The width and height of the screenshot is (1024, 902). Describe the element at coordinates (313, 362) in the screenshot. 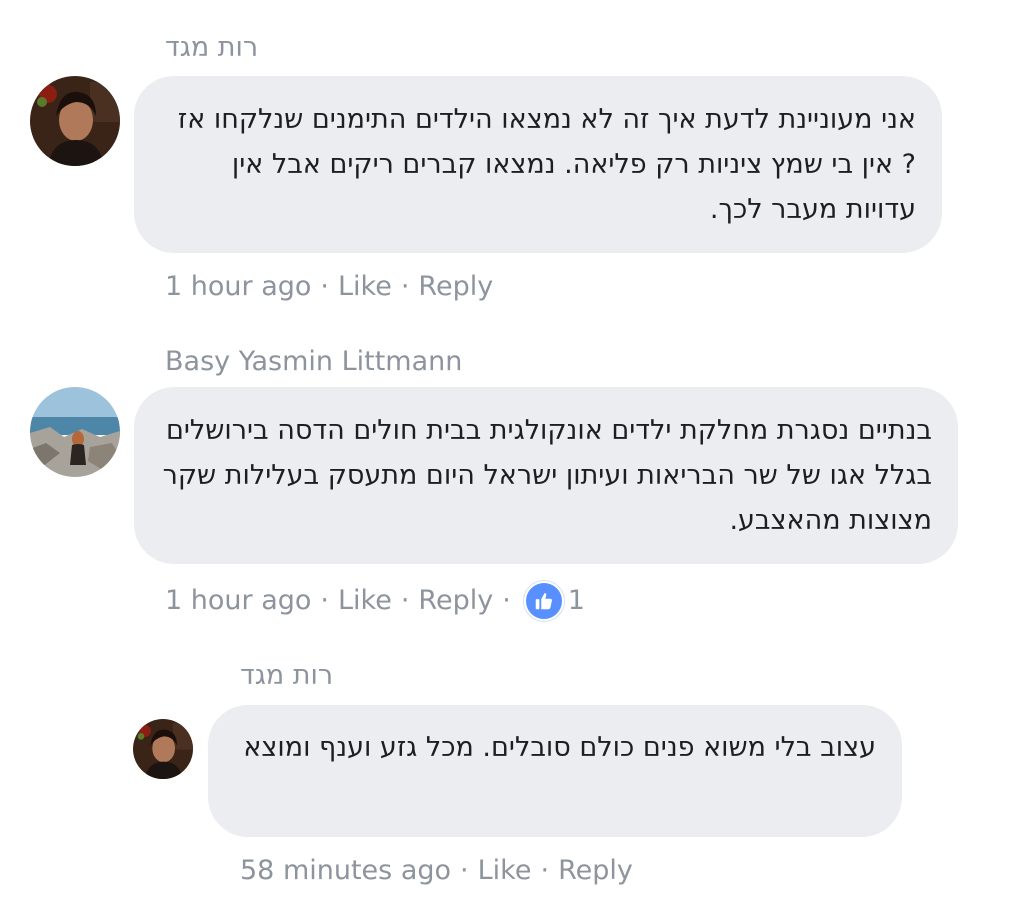

I see `comment-author: Basy Yasmin Littmann` at that location.